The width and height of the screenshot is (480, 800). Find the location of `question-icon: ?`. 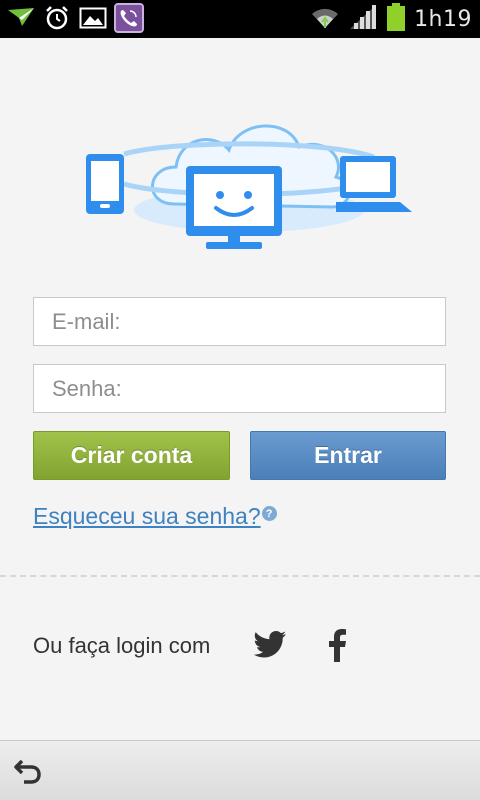

question-icon: ? is located at coordinates (269, 513).